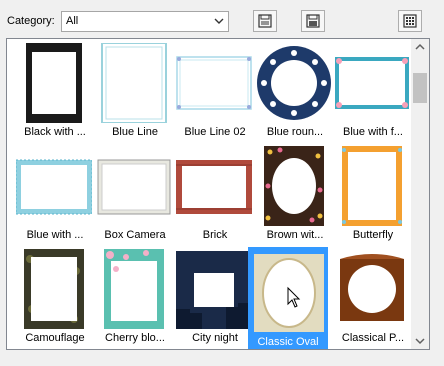 The width and height of the screenshot is (444, 366). What do you see at coordinates (420, 340) in the screenshot?
I see `scroll-down-icon` at bounding box center [420, 340].